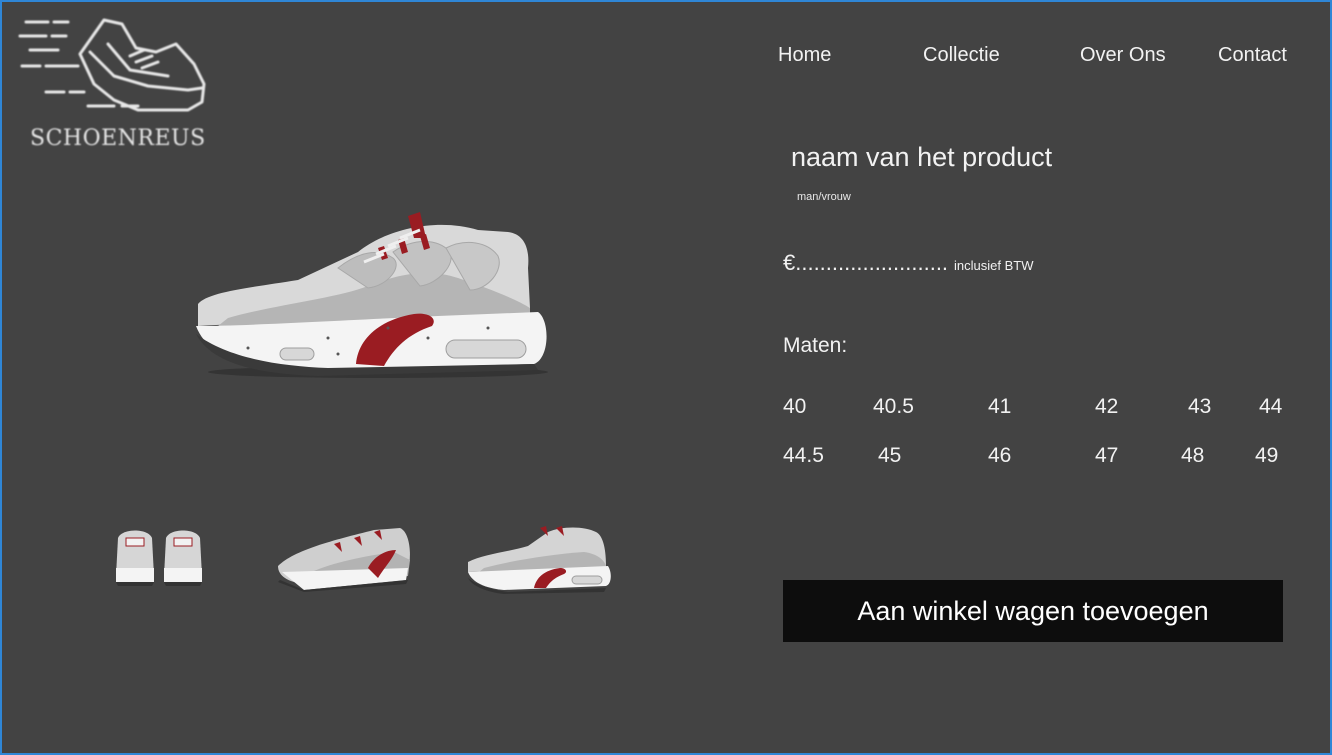  I want to click on sneaker-side-view-image, so click(372, 295).